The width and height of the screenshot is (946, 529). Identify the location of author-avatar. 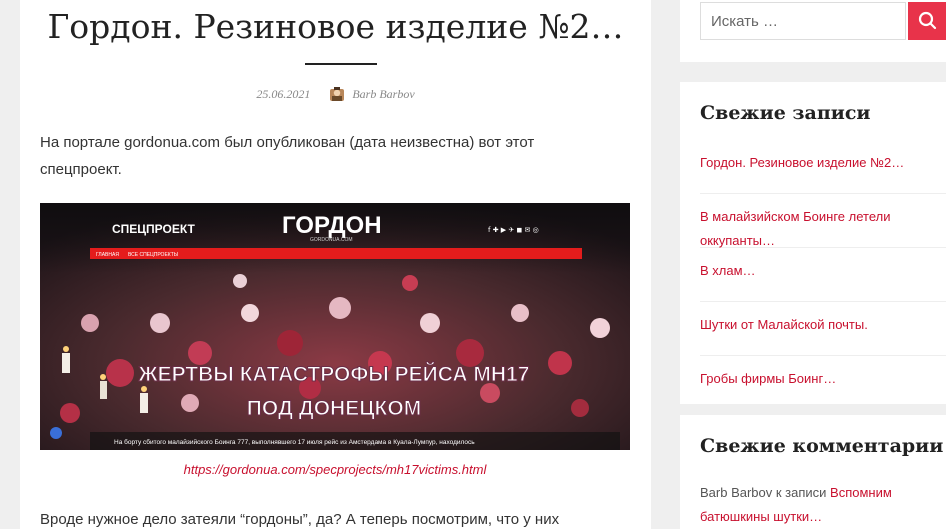
(337, 94).